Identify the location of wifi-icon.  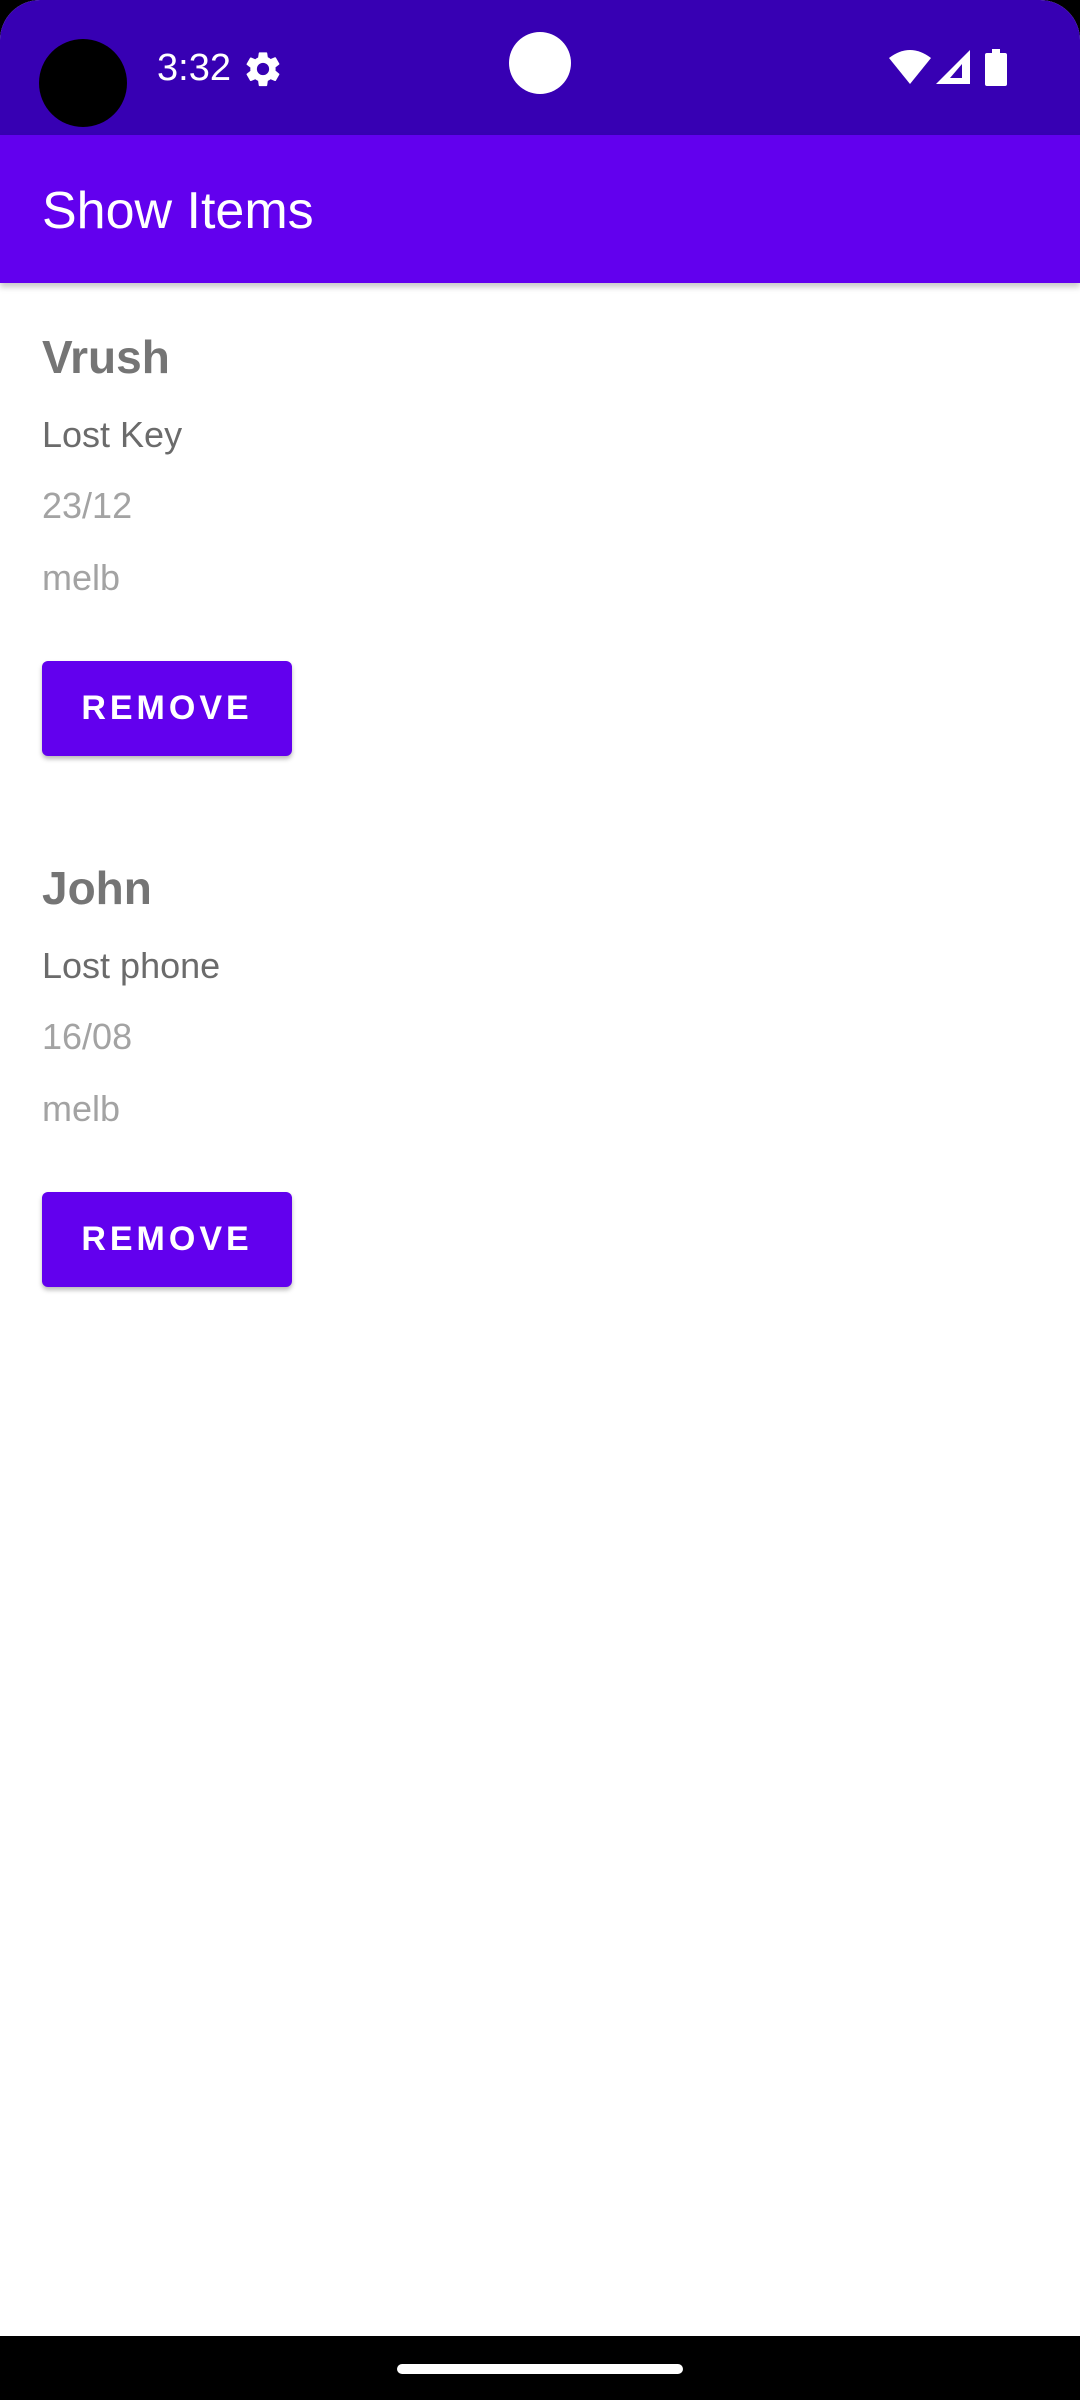
(910, 67).